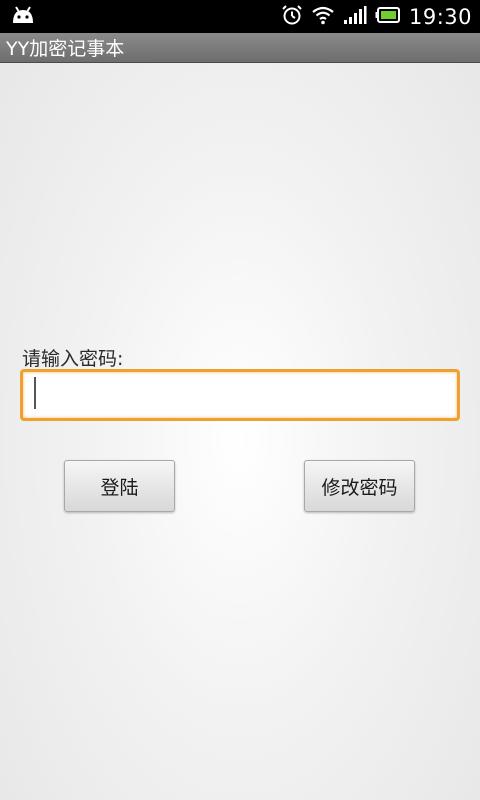 The width and height of the screenshot is (480, 800). I want to click on password-prompt-label: 请输入密码:, so click(73, 359).